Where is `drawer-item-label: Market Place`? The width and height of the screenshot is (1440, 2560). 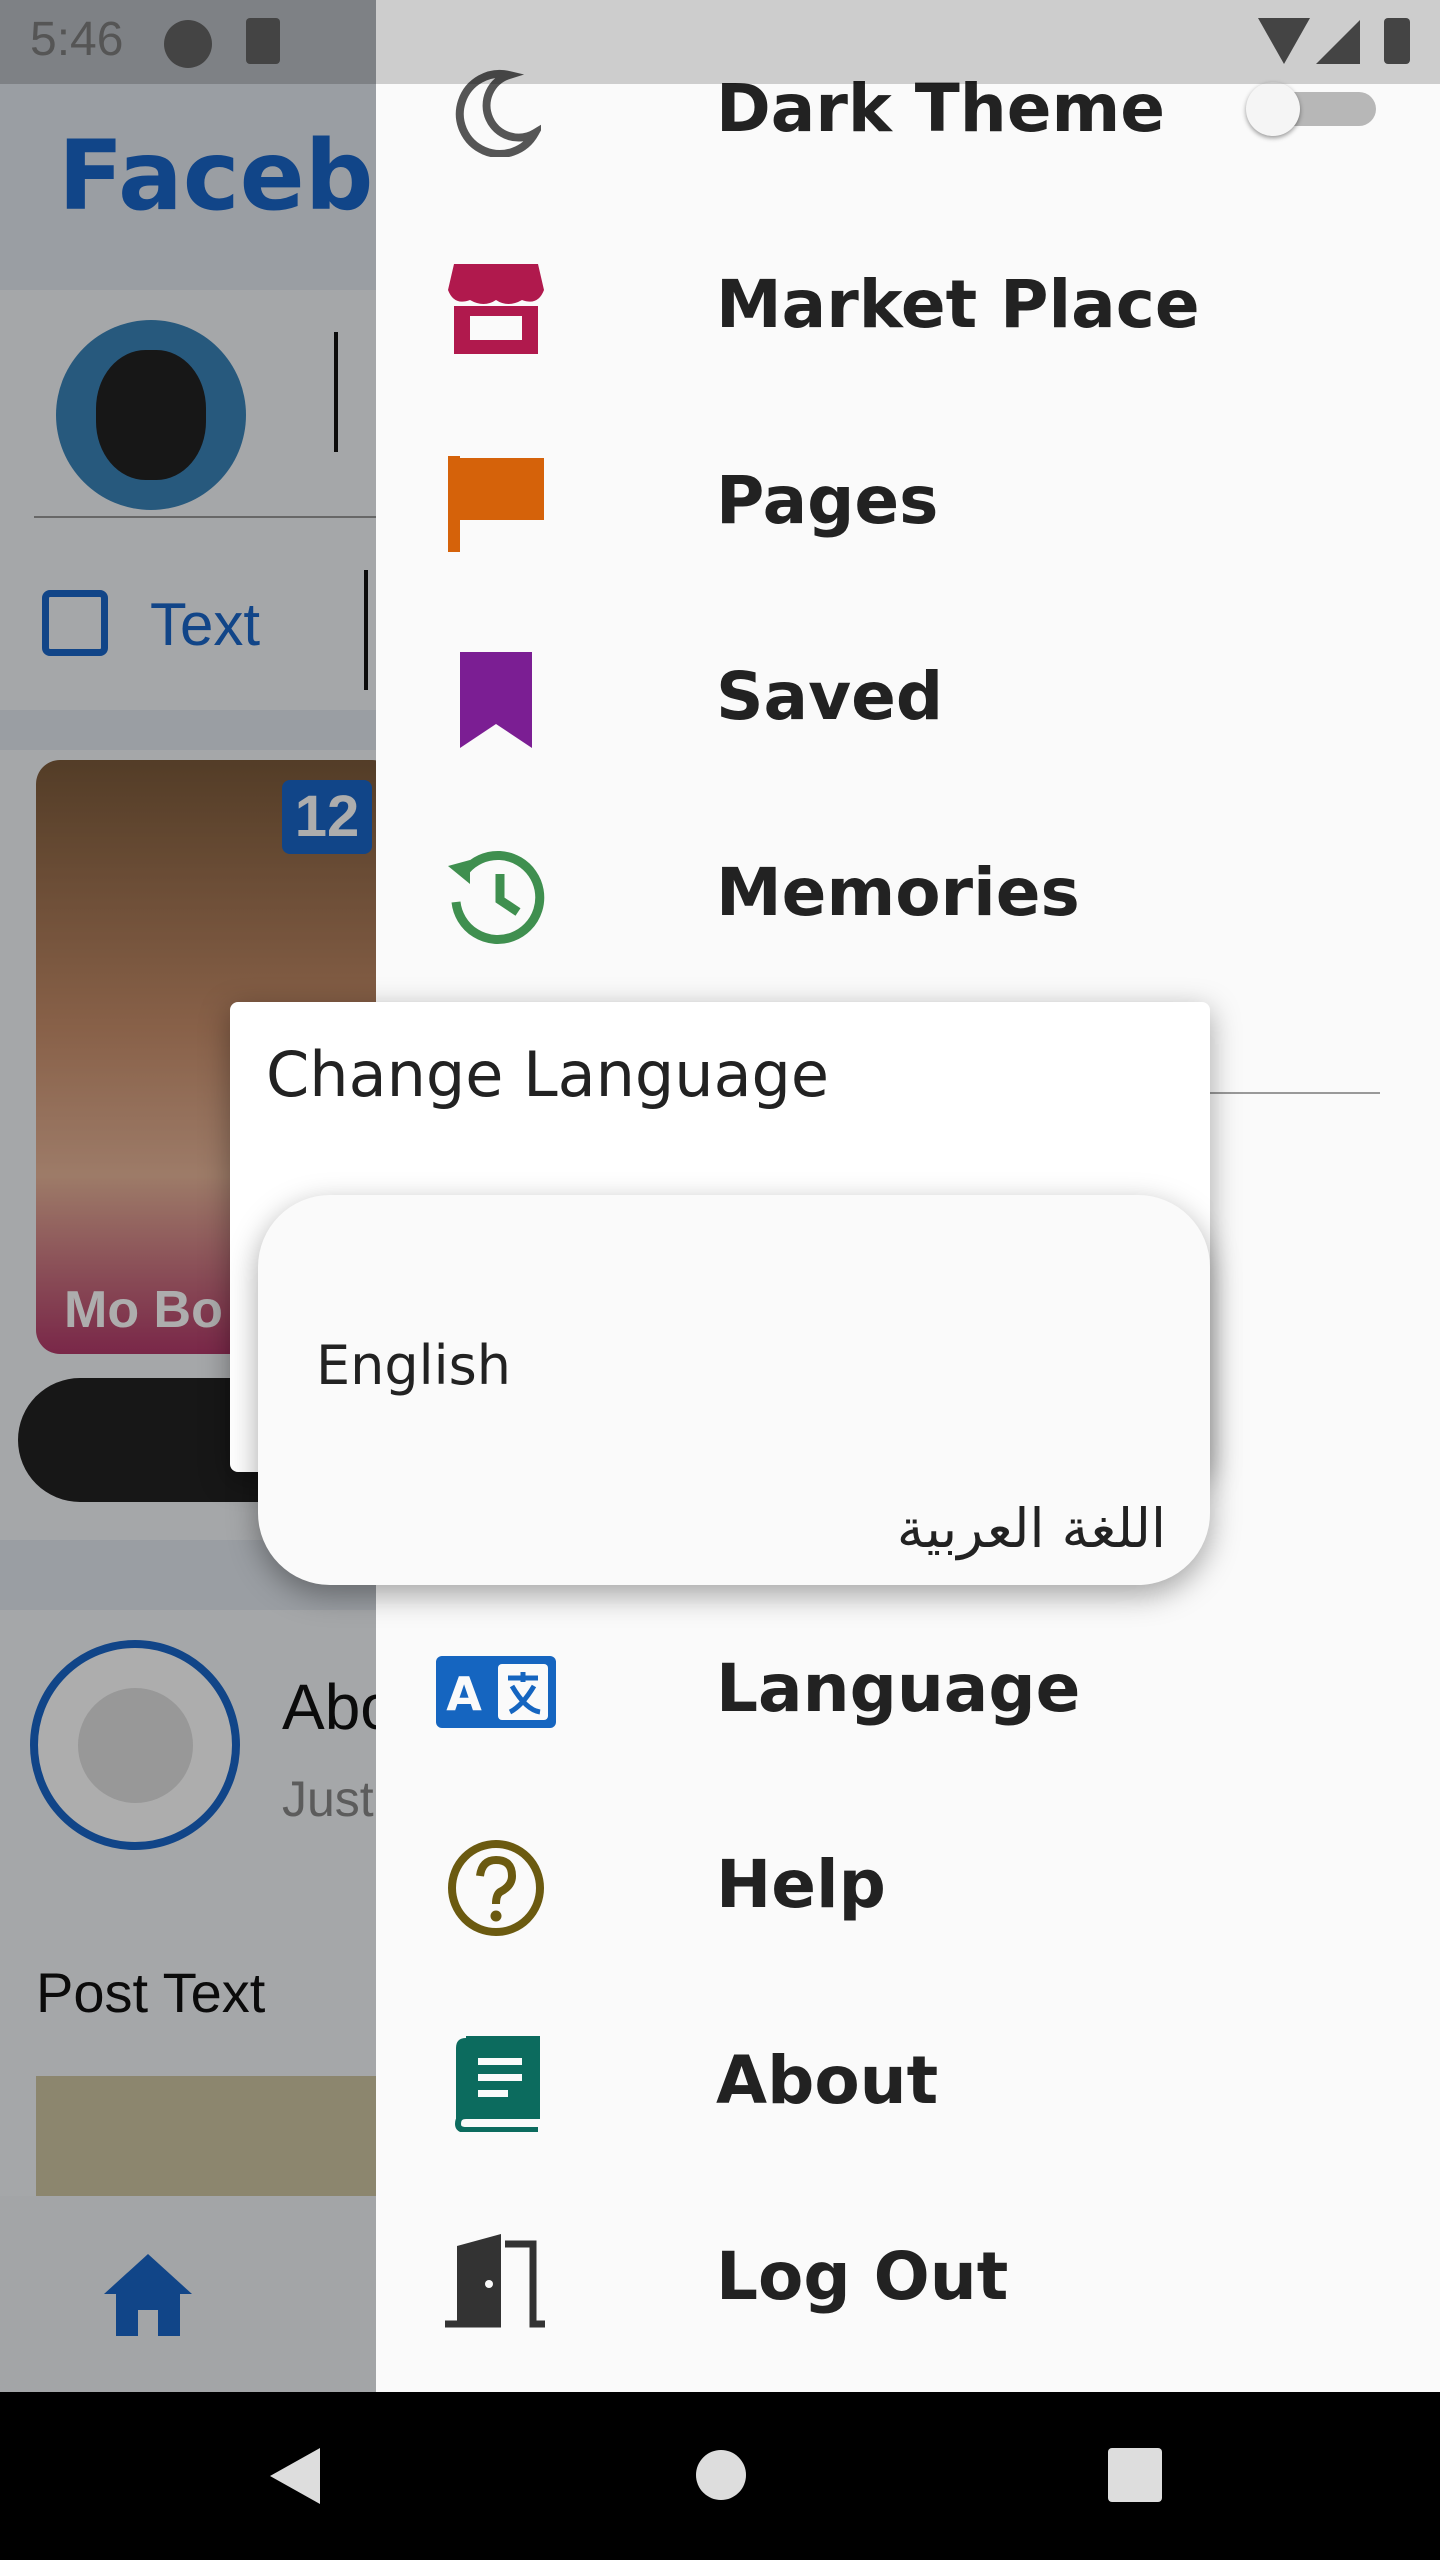 drawer-item-label: Market Place is located at coordinates (958, 304).